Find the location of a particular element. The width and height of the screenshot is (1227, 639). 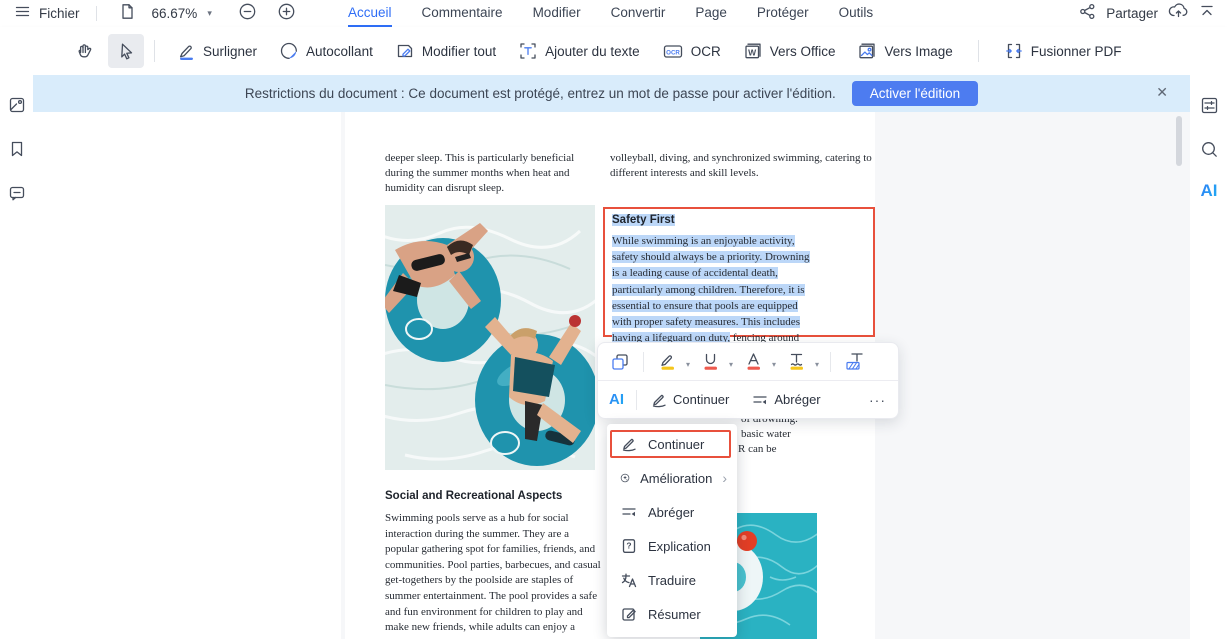

sticker-button: Autocollant is located at coordinates (326, 51).